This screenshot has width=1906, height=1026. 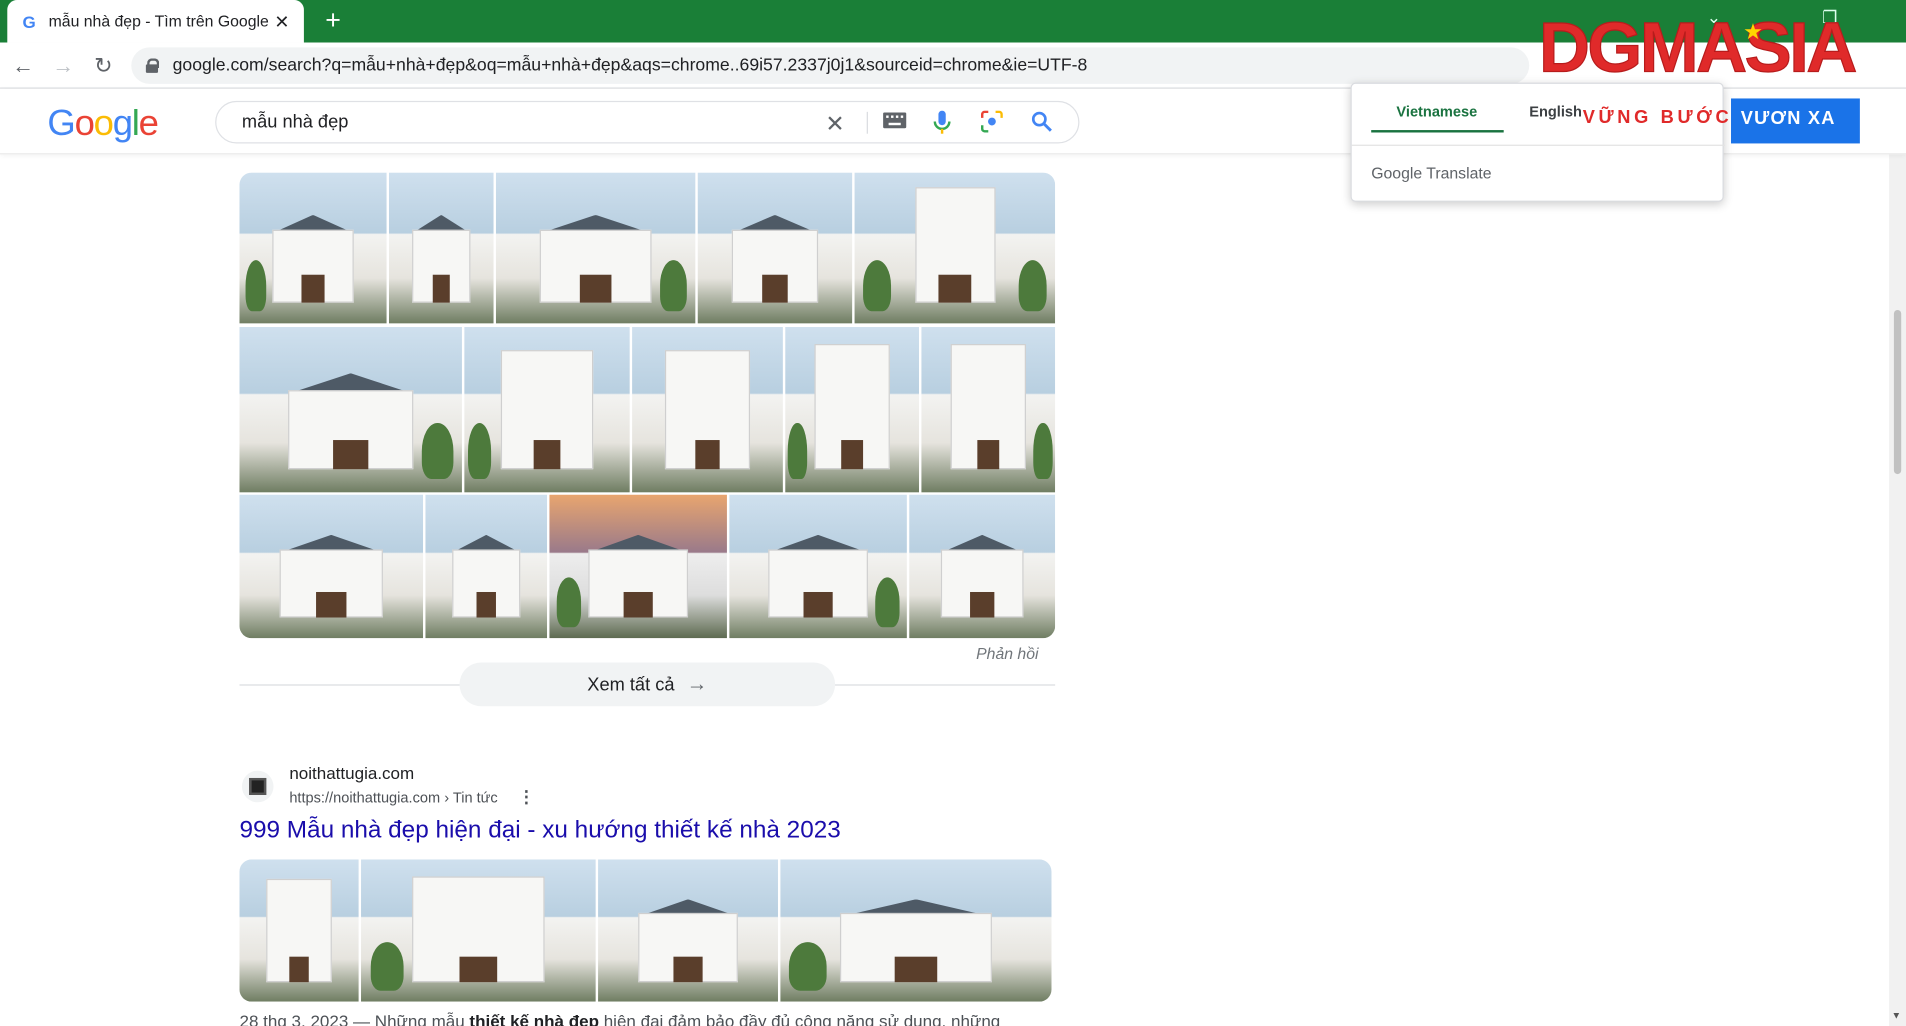 What do you see at coordinates (294, 1018) in the screenshot?
I see `snippet-date: 28 thg 3, 2023` at bounding box center [294, 1018].